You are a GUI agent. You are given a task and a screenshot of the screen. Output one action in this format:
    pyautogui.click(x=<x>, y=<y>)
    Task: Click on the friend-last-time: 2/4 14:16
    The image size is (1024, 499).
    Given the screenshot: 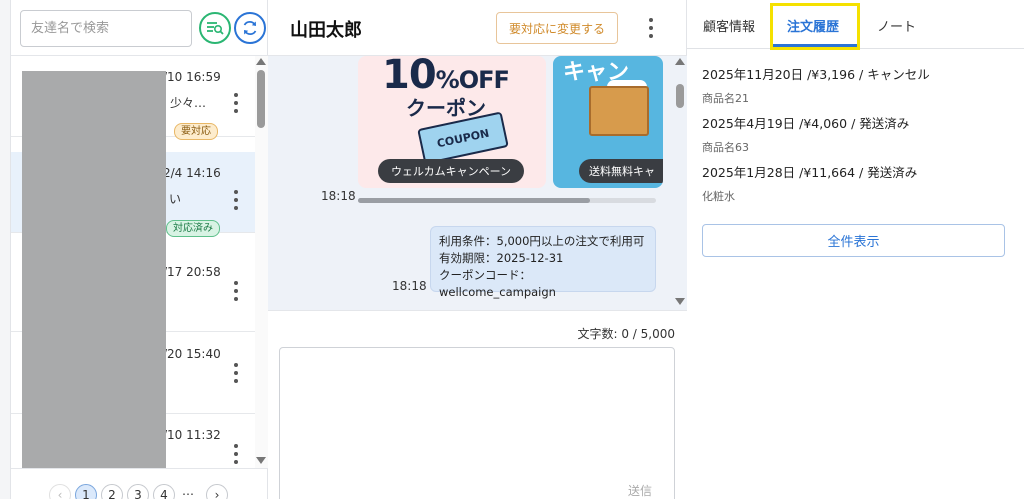 What is the action you would take?
    pyautogui.click(x=192, y=173)
    